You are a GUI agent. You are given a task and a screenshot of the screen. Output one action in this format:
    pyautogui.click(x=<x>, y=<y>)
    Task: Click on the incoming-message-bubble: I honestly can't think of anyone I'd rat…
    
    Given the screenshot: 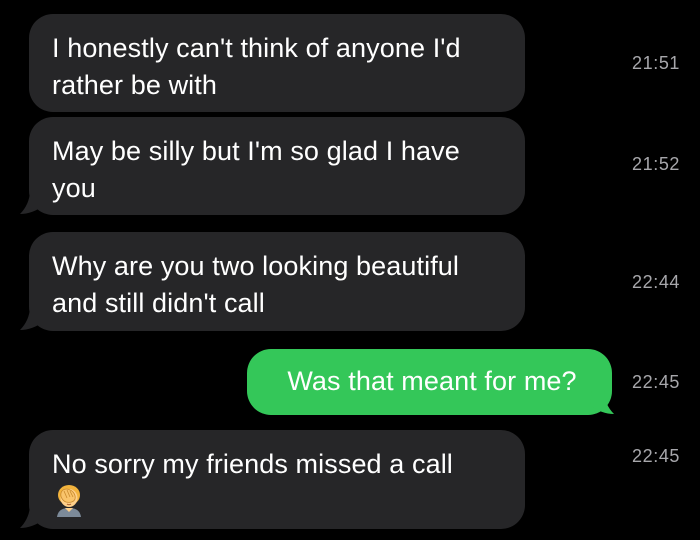 What is the action you would take?
    pyautogui.click(x=277, y=63)
    